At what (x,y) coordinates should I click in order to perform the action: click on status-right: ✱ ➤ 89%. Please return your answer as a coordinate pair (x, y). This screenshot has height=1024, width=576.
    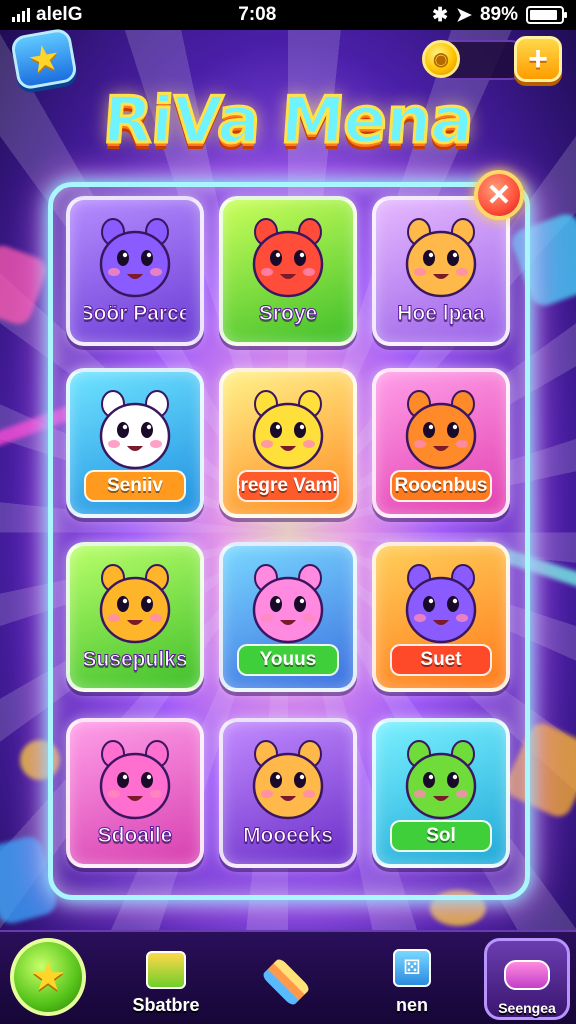
    Looking at the image, I should click on (499, 15).